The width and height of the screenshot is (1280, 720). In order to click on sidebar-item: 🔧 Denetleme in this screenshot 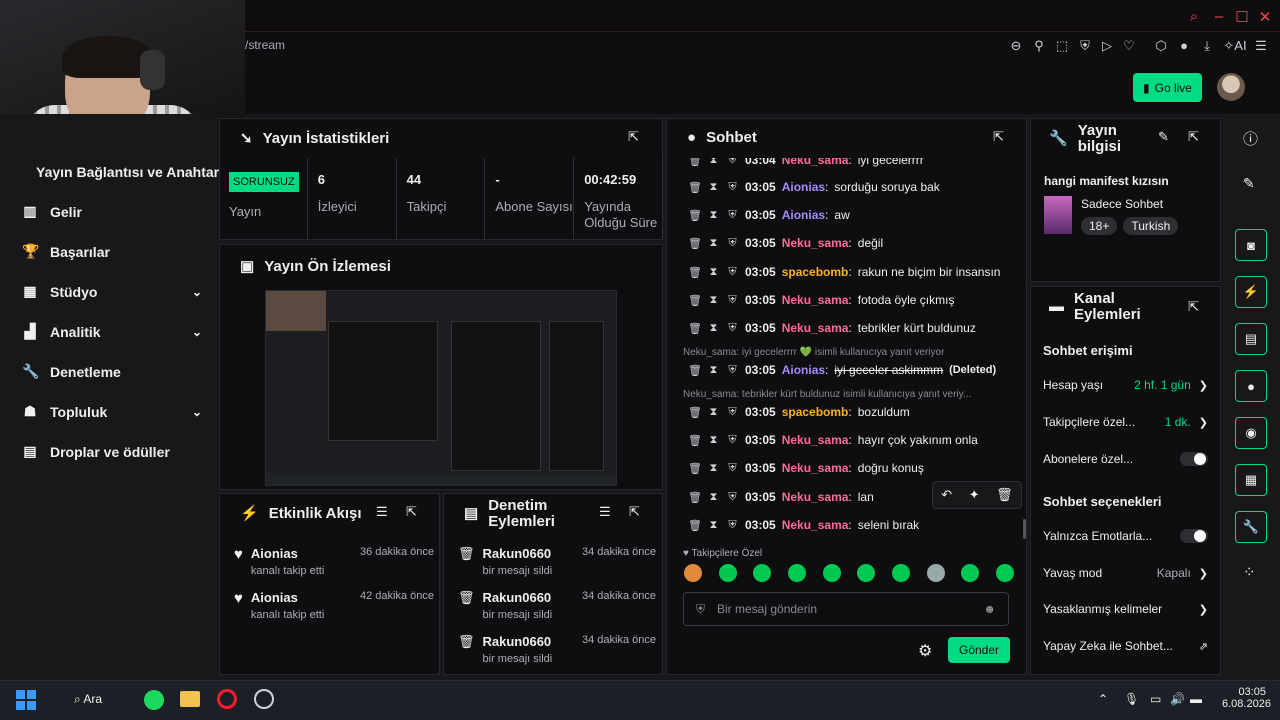, I will do `click(112, 371)`.